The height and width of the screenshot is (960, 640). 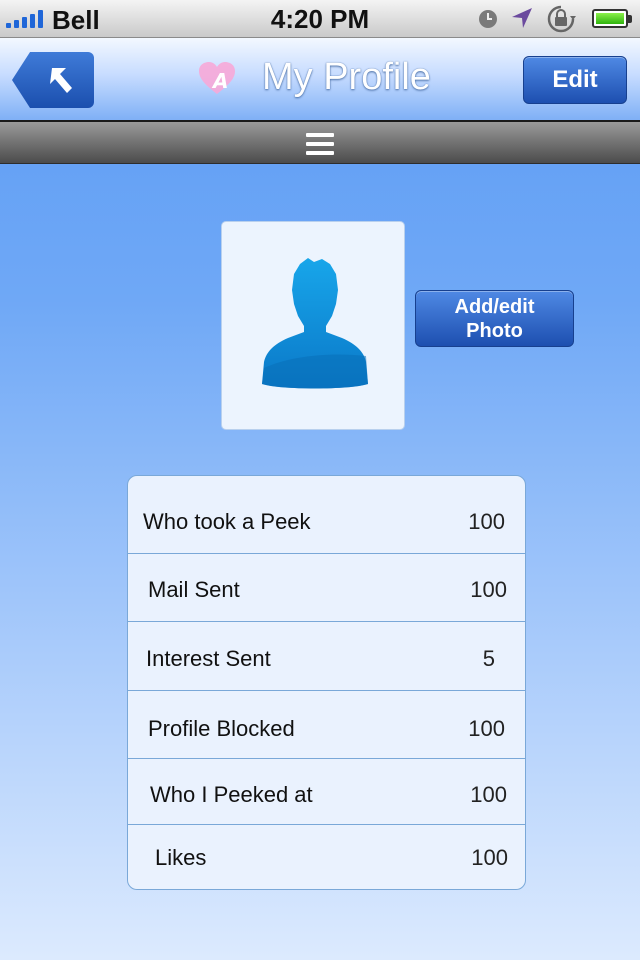 What do you see at coordinates (231, 794) in the screenshot?
I see `stat-label: Who I Peeked at` at bounding box center [231, 794].